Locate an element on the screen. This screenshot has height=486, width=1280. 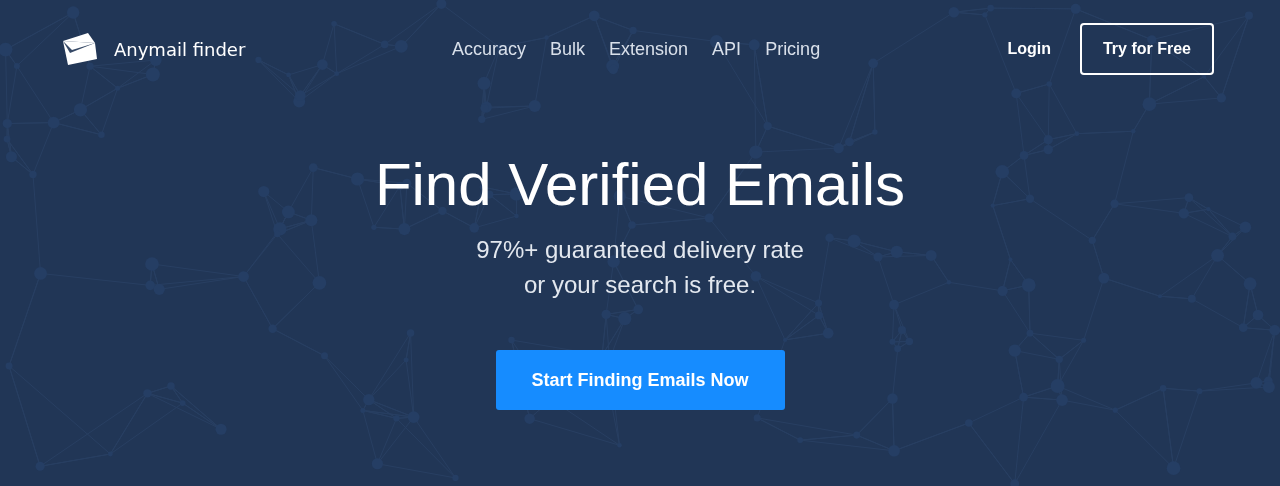
nav-link: Bulk is located at coordinates (568, 49).